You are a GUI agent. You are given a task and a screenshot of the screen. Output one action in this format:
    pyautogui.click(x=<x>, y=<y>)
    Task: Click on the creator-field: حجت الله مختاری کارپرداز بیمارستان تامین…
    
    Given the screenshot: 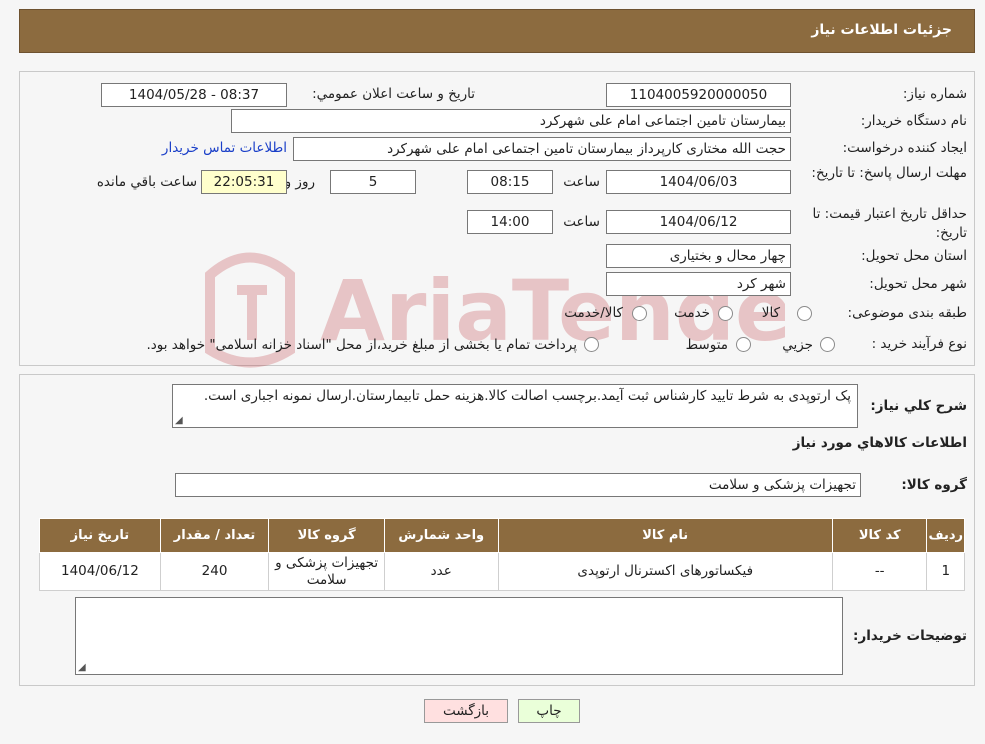 What is the action you would take?
    pyautogui.click(x=542, y=149)
    